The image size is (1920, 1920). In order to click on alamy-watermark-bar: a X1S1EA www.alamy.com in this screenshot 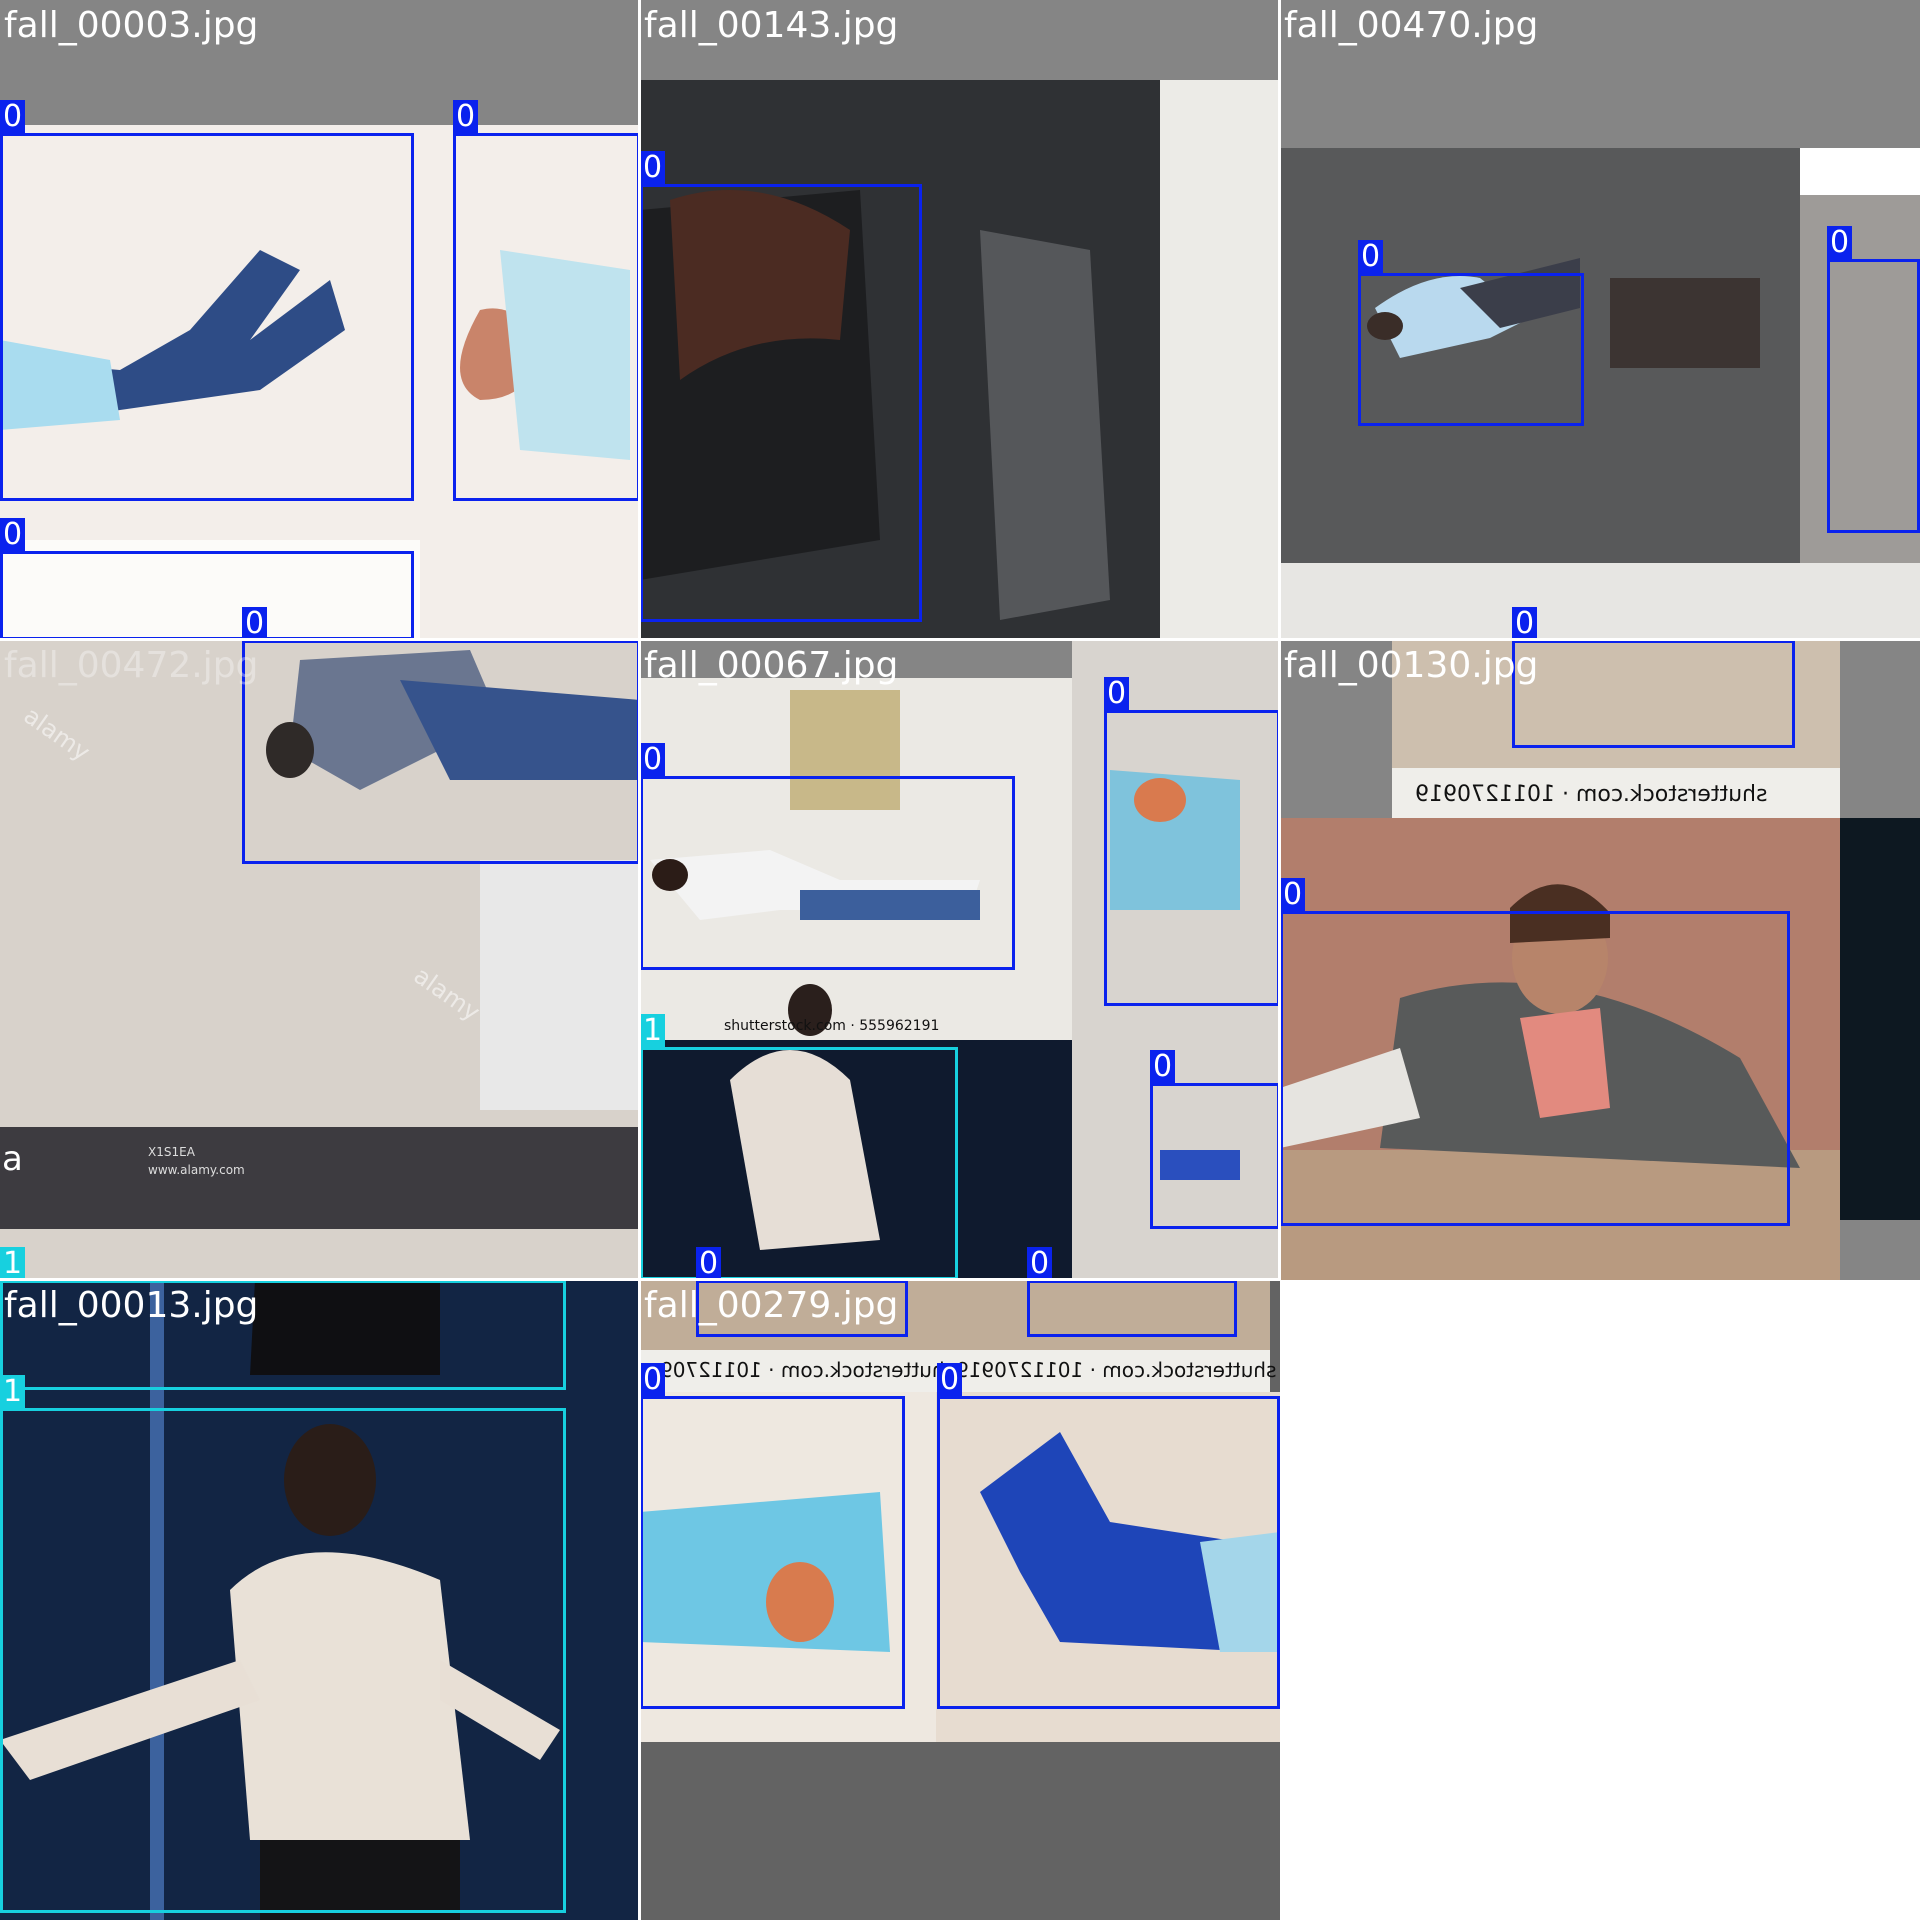, I will do `click(320, 1178)`.